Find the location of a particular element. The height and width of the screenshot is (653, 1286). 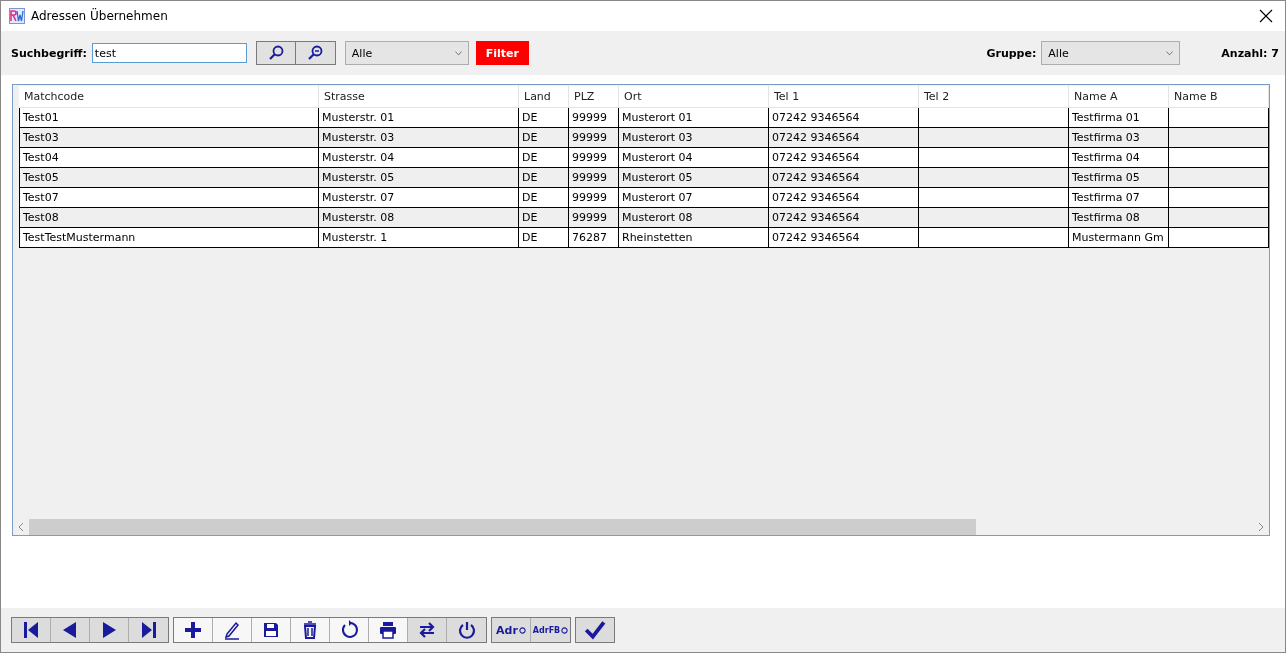

table-cell: Musterort 04 is located at coordinates (694, 158).